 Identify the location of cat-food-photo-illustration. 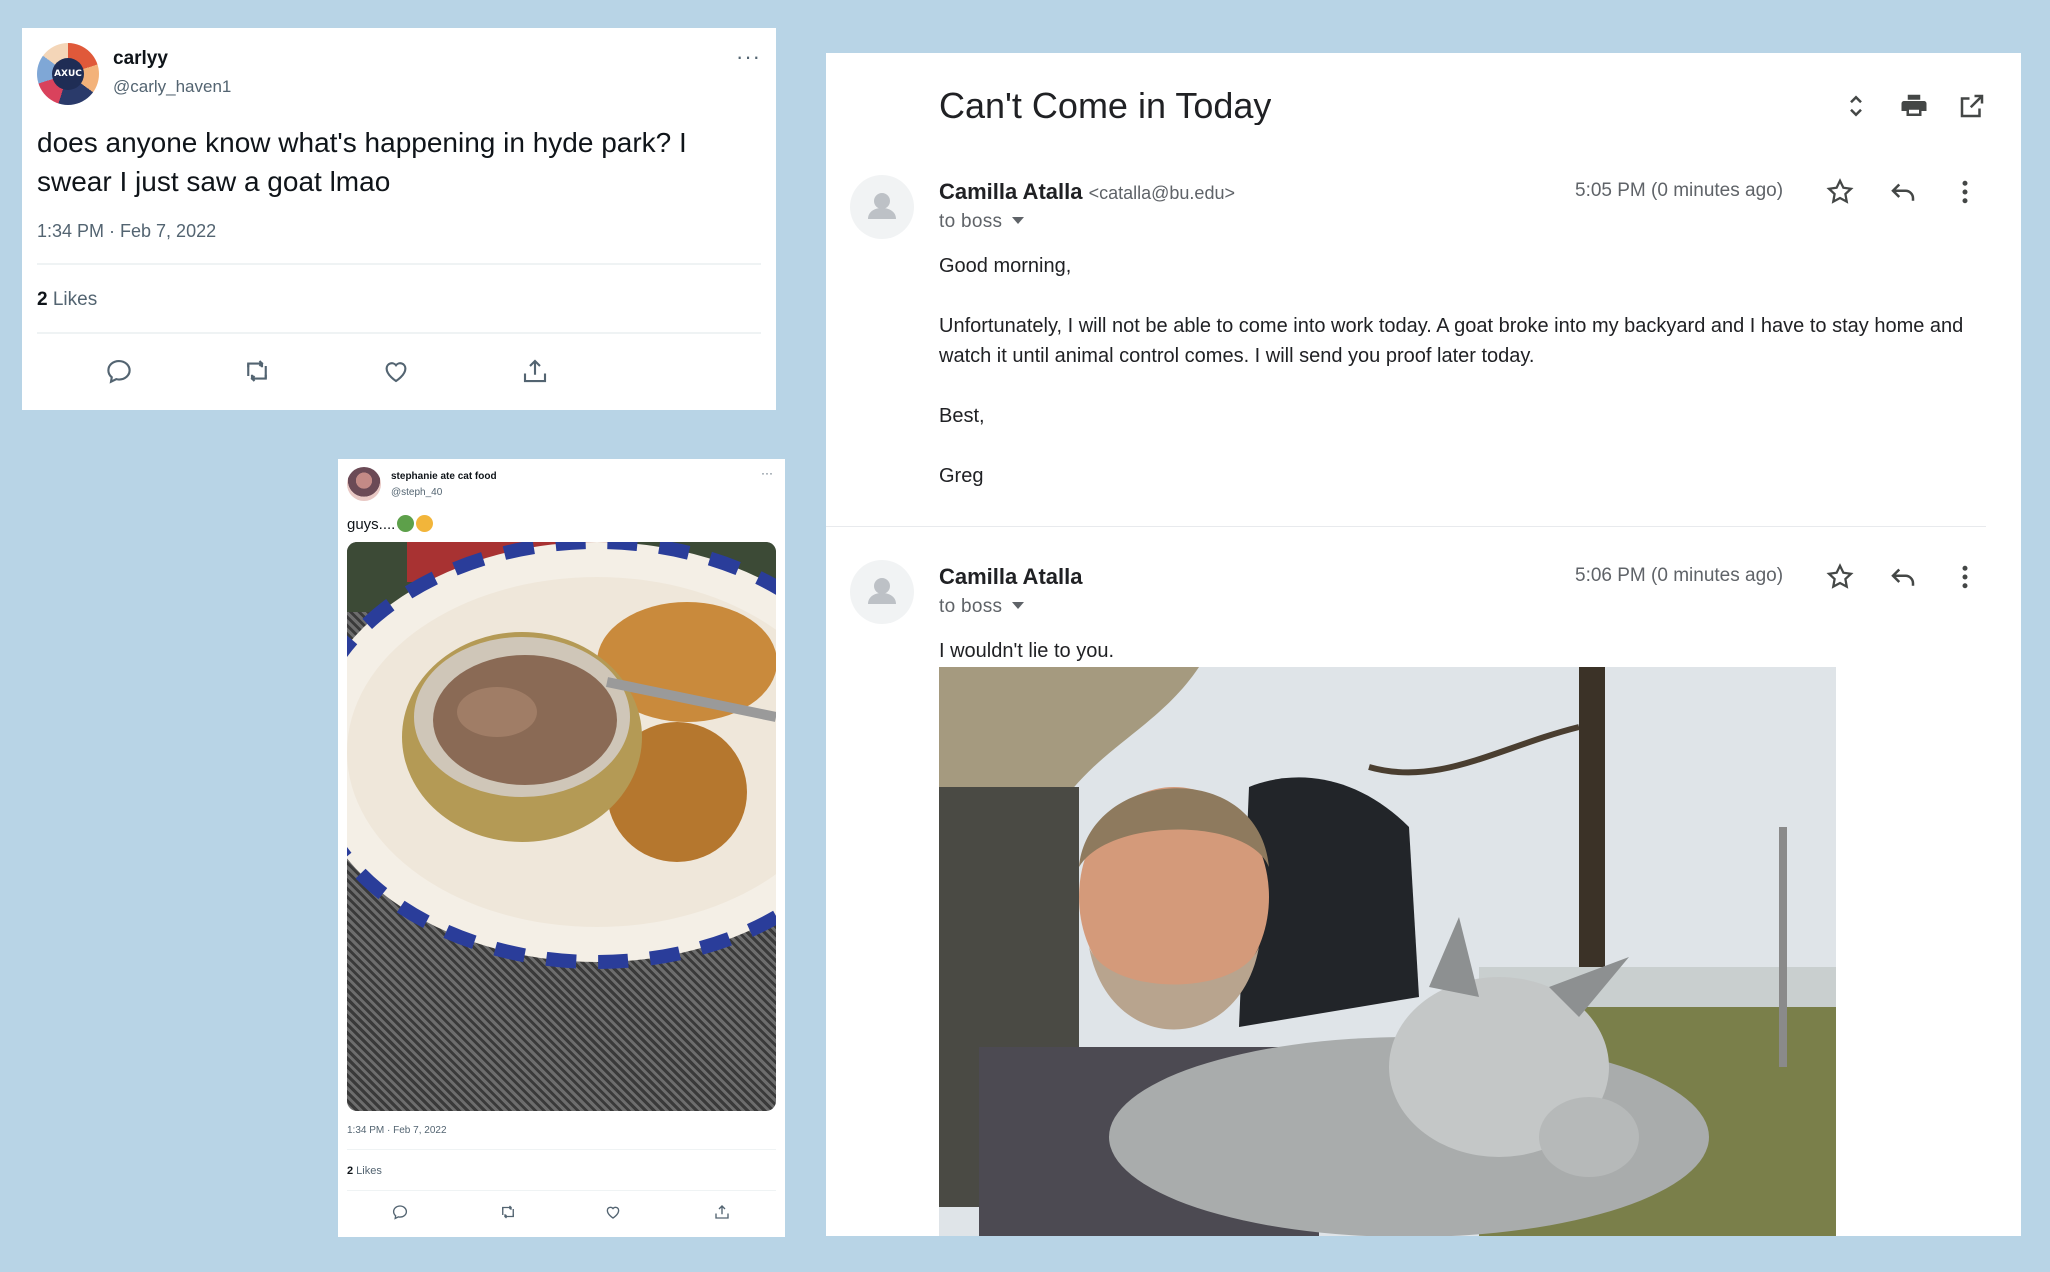
(561, 755).